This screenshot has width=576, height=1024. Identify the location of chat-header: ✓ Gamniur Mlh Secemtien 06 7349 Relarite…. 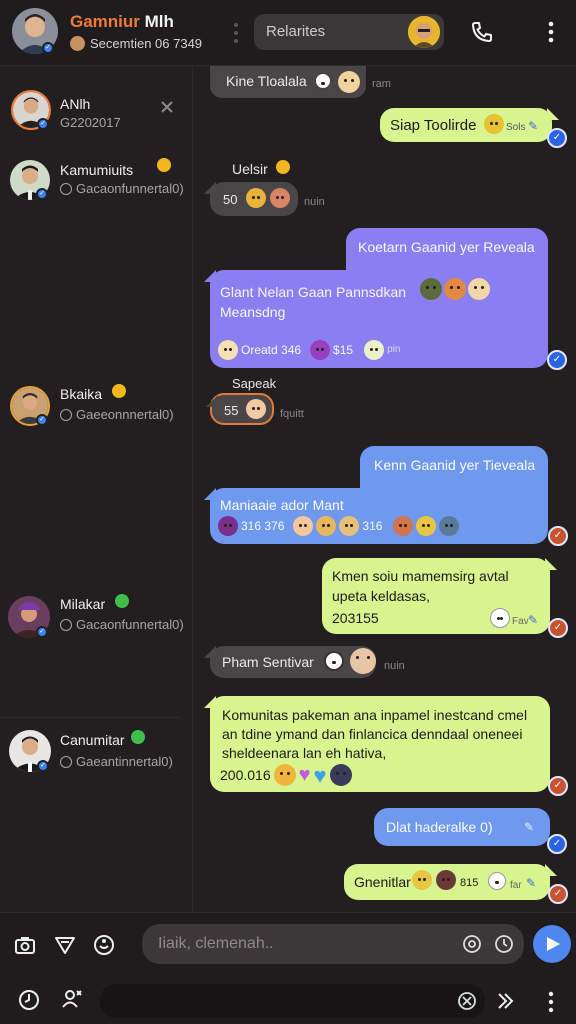
(288, 33).